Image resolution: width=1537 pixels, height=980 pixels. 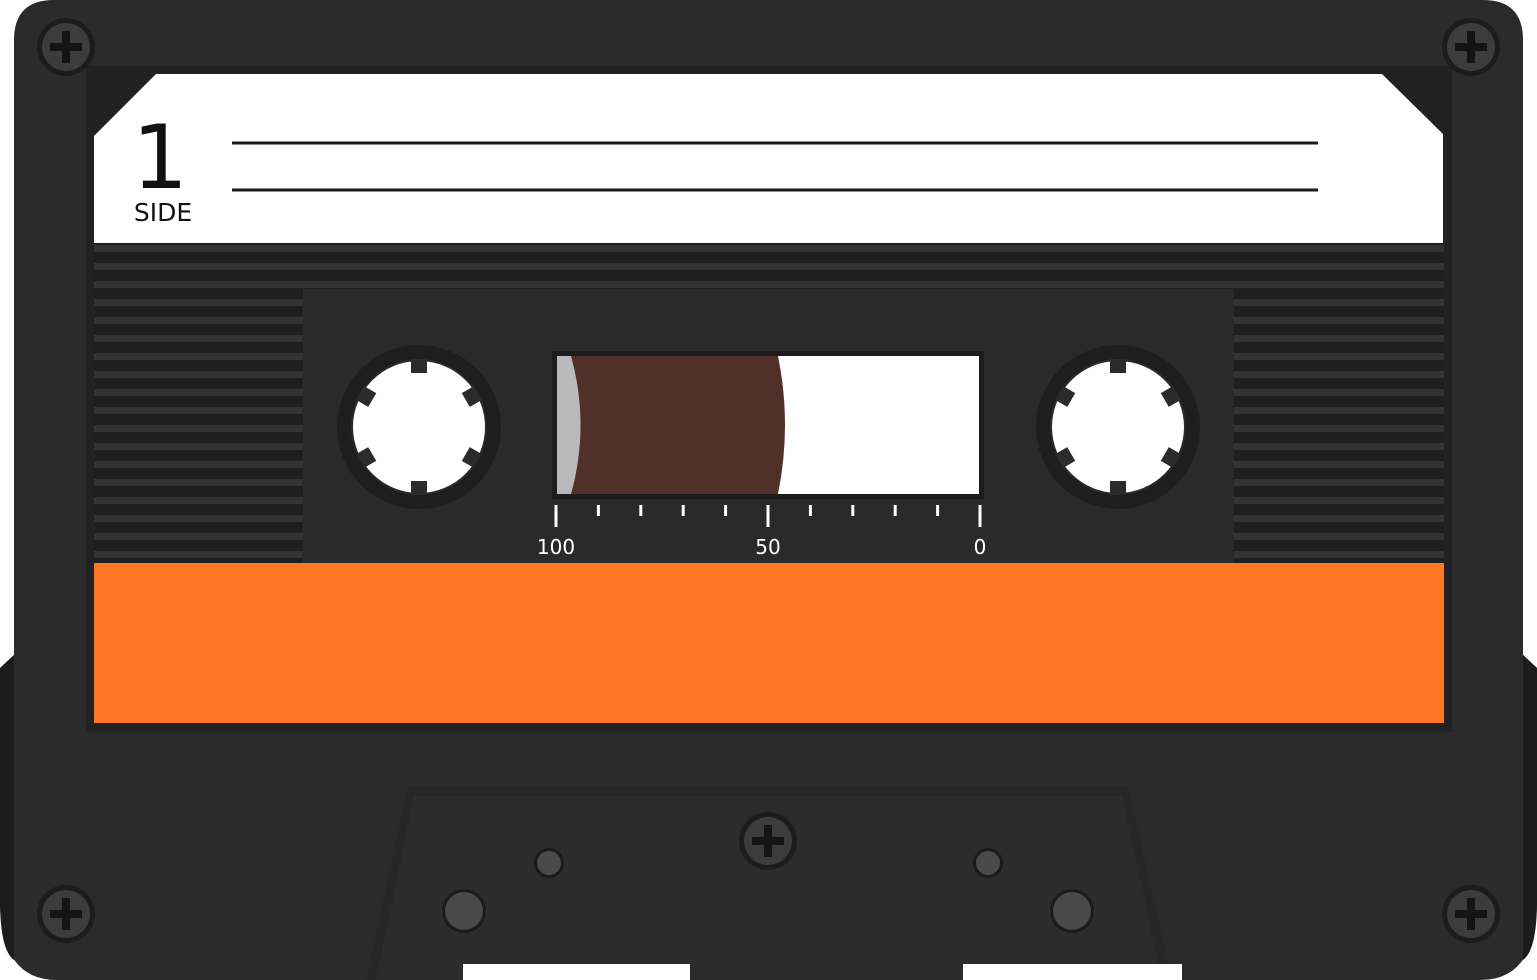 I want to click on tape-opening-right, so click(x=1072, y=972).